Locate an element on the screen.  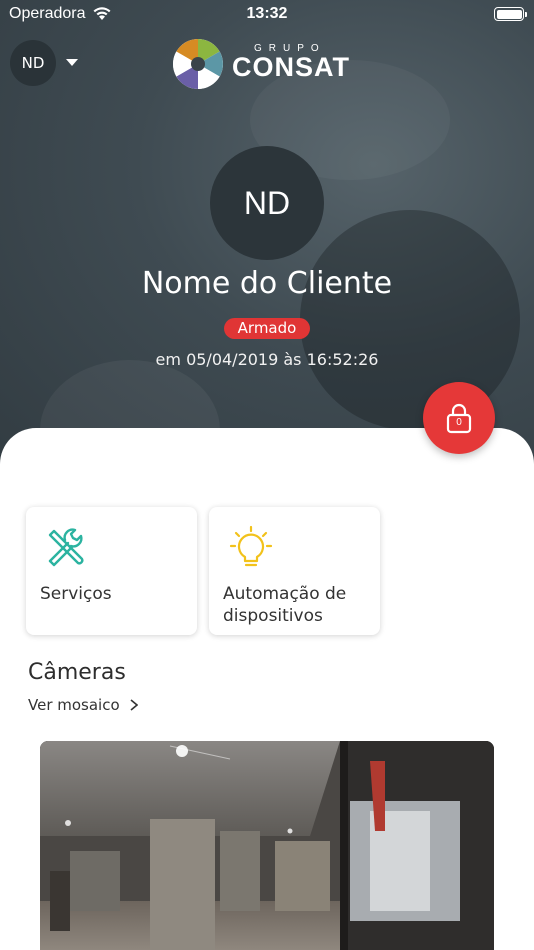
padlock-icon: 0 is located at coordinates (459, 418).